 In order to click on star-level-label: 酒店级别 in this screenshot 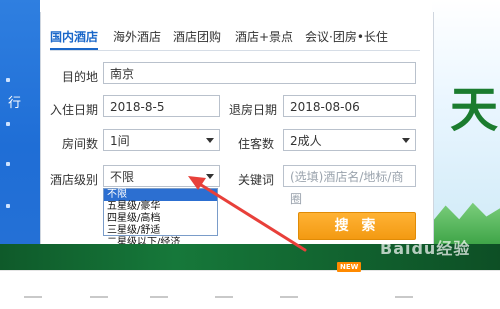, I will do `click(74, 180)`.